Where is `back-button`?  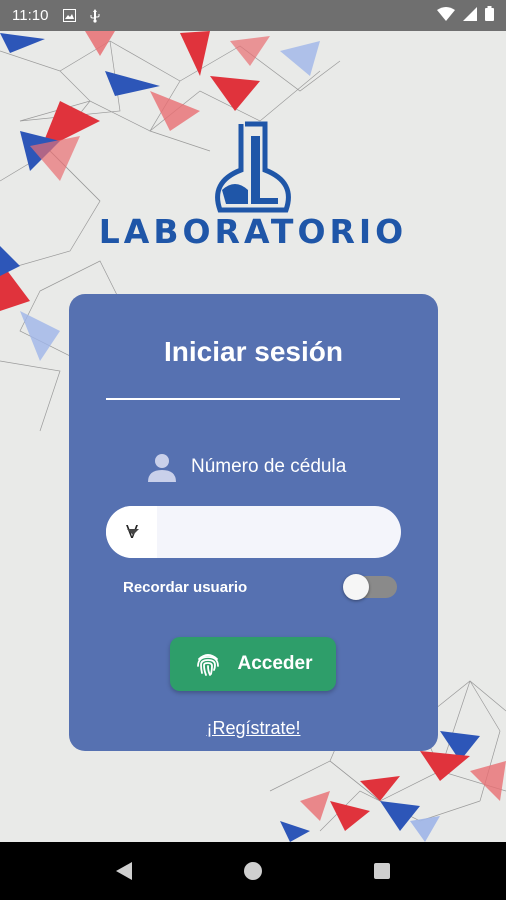
back-button is located at coordinates (124, 871).